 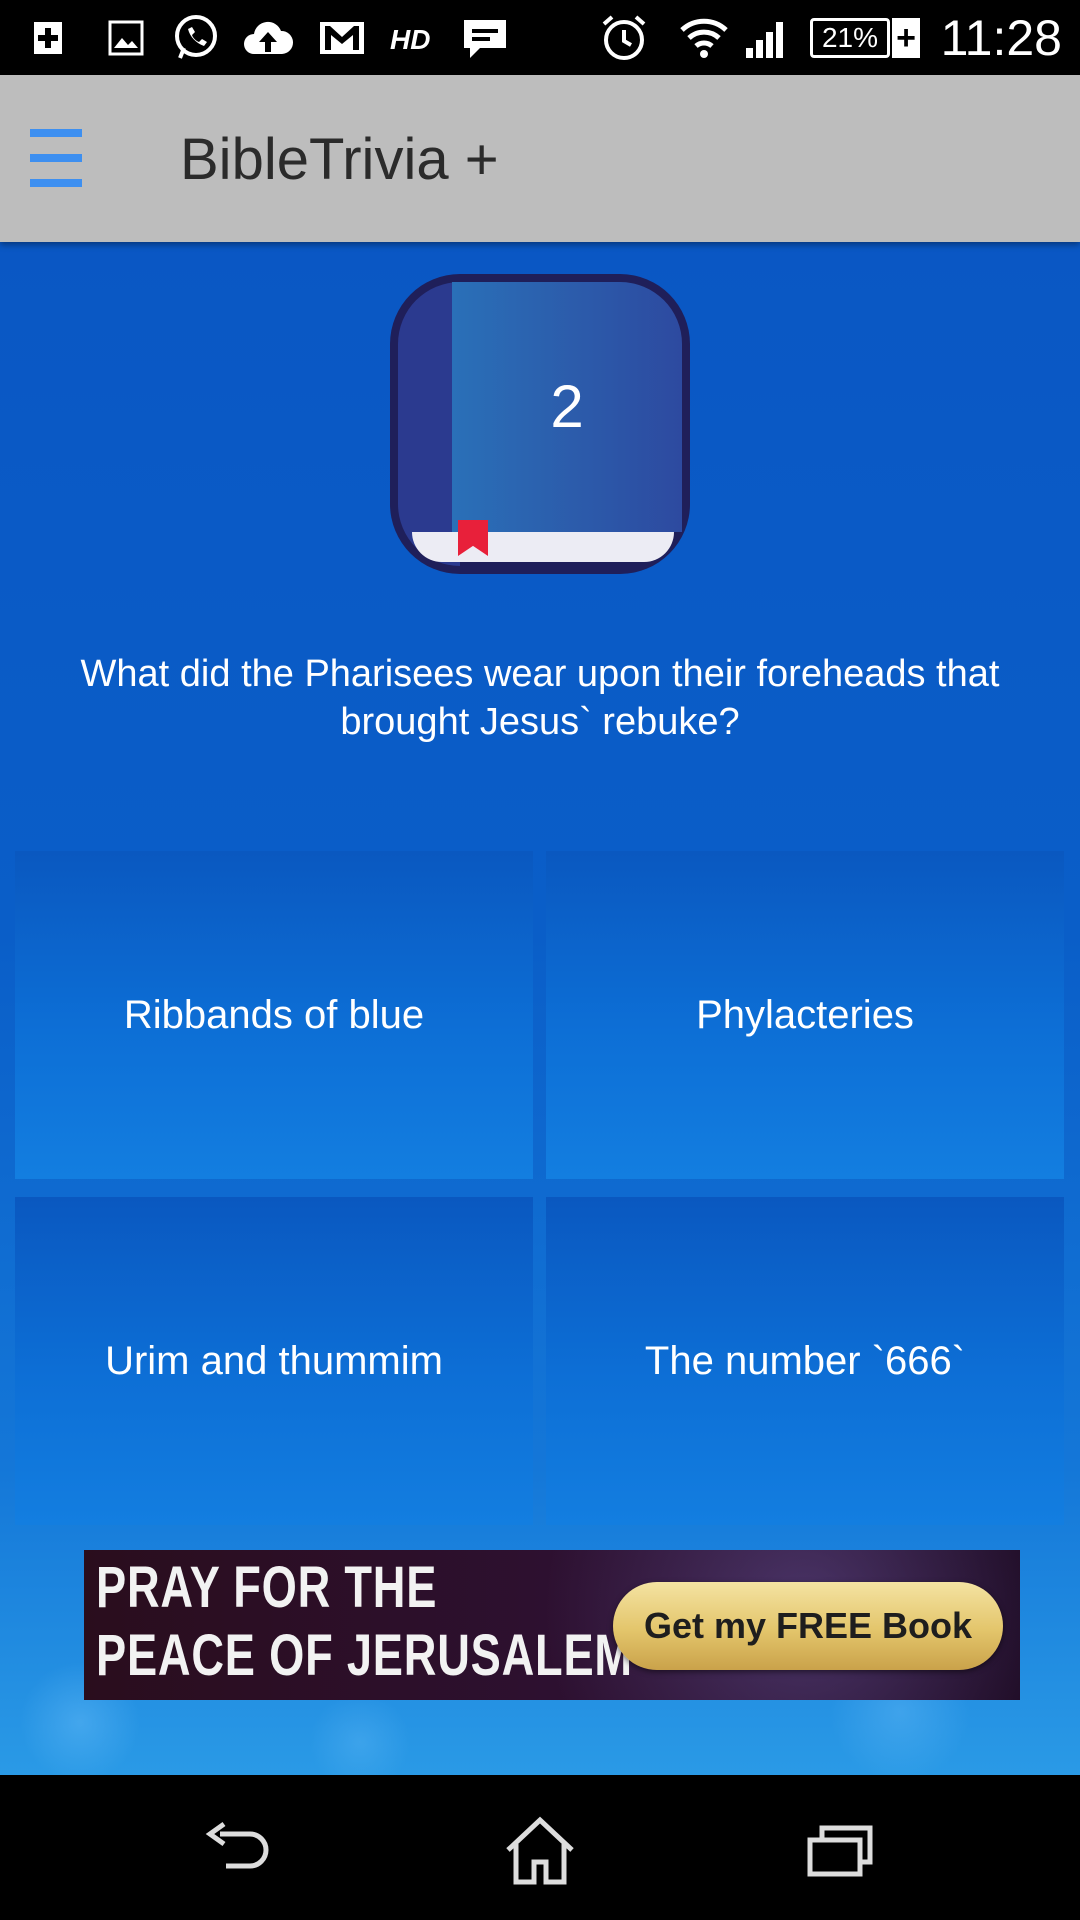 What do you see at coordinates (364, 1655) in the screenshot?
I see `ad-headline-line2: PEACE OF JERUSALEM` at bounding box center [364, 1655].